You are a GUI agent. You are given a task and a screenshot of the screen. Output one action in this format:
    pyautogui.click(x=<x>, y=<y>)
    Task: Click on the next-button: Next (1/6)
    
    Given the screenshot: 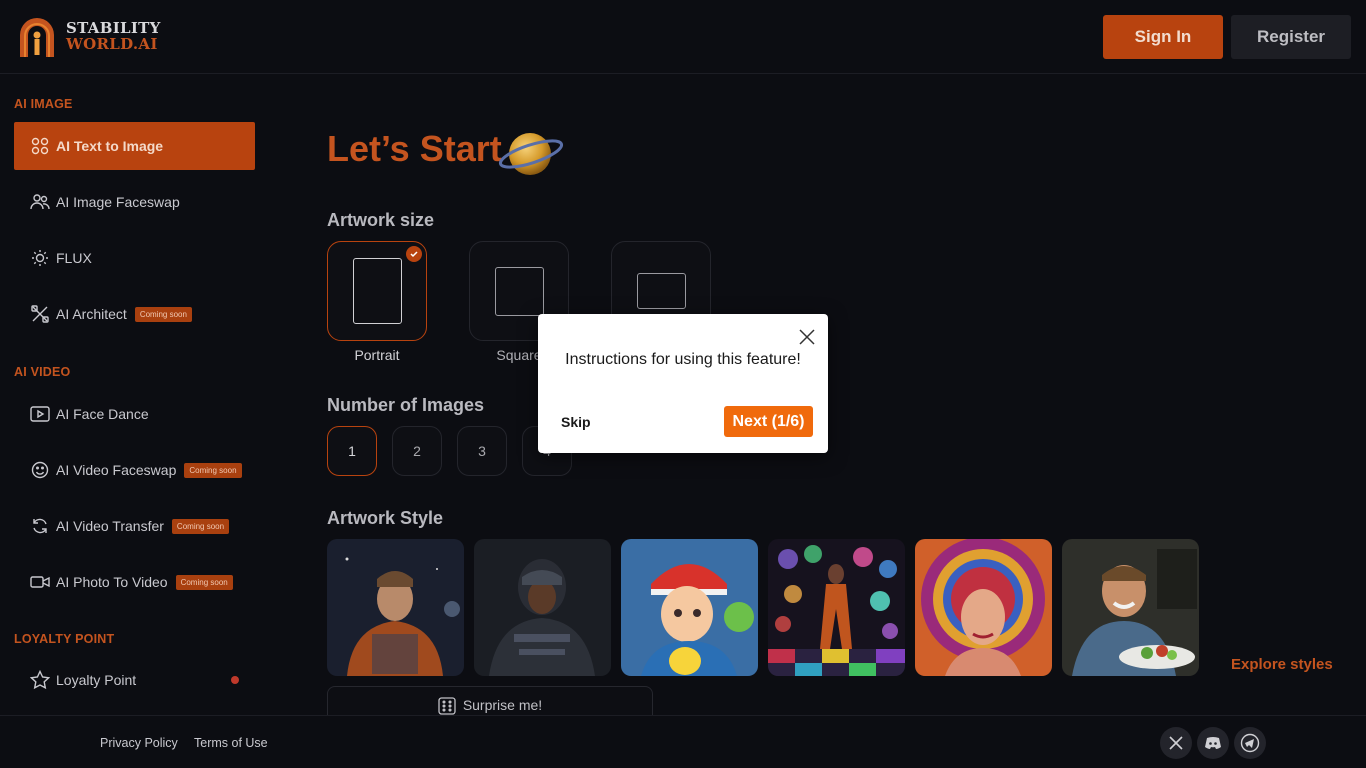 What is the action you would take?
    pyautogui.click(x=768, y=421)
    